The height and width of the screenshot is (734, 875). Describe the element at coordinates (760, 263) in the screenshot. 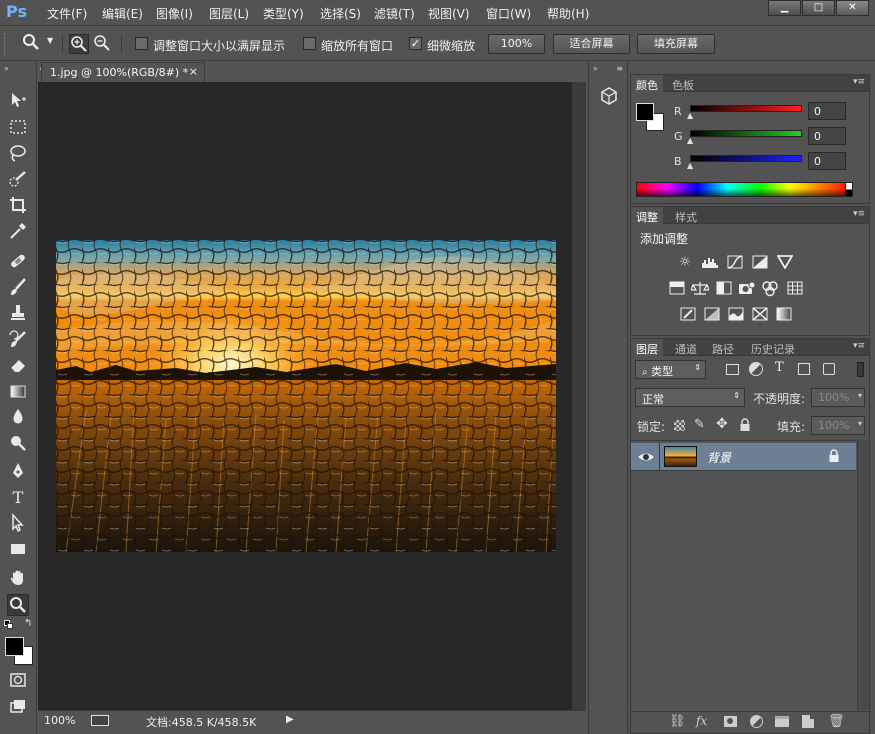

I see `exposure-icon` at that location.